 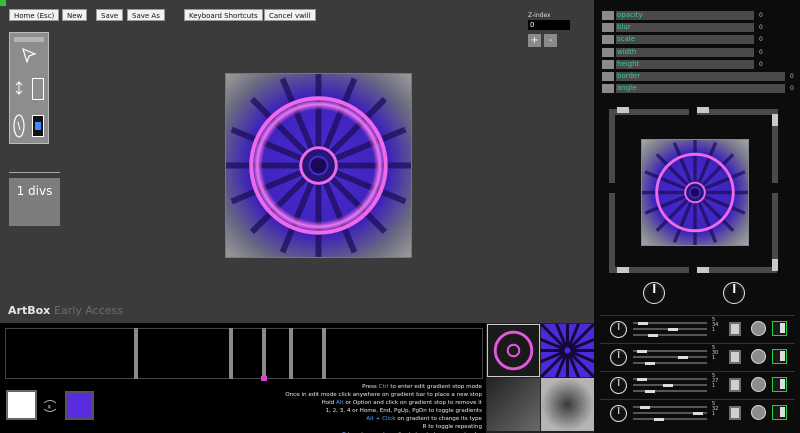 What do you see at coordinates (29, 39) in the screenshot?
I see `palette-drag-handle` at bounding box center [29, 39].